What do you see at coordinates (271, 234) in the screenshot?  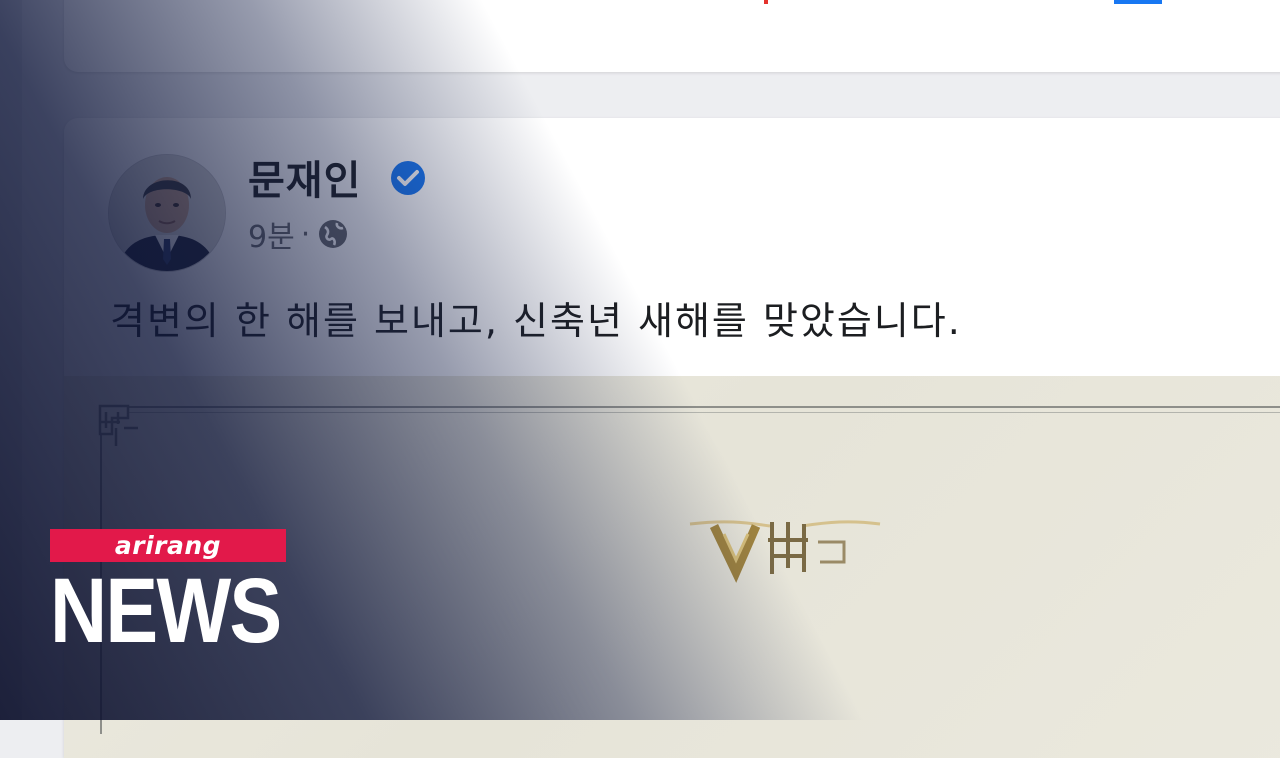 I see `post-time: 9분` at bounding box center [271, 234].